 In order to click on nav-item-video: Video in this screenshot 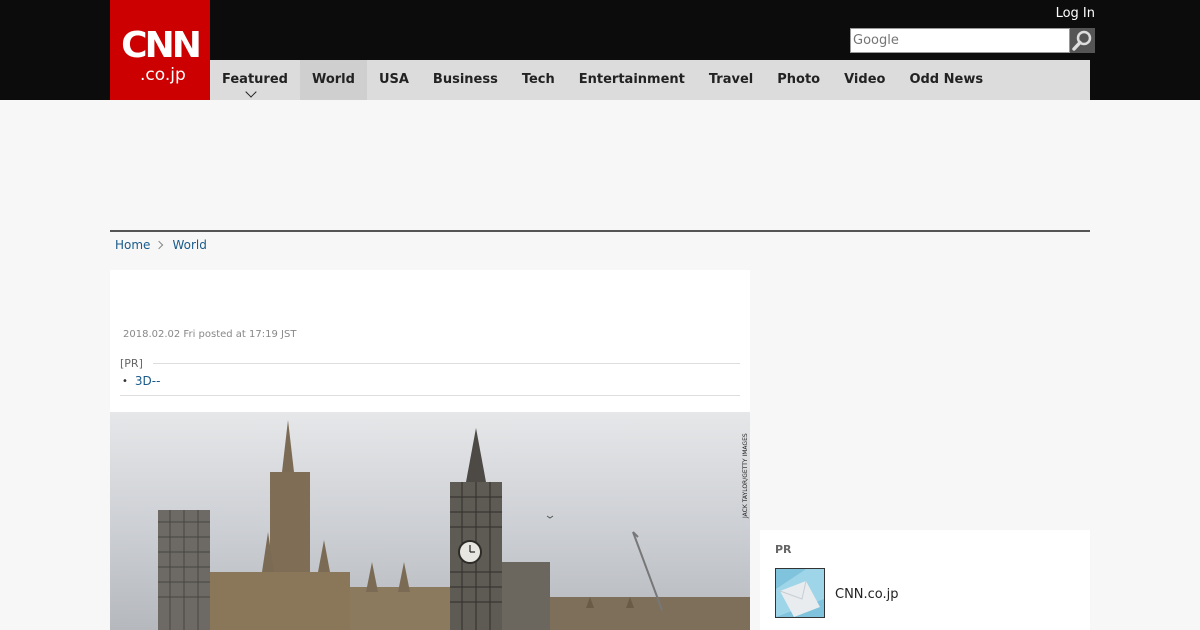, I will do `click(864, 80)`.